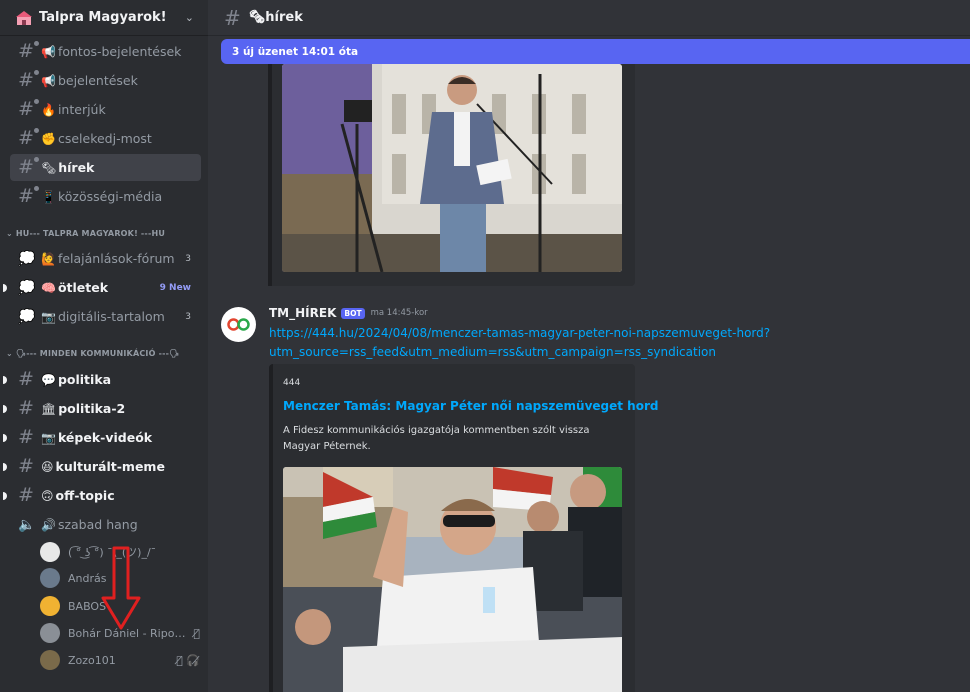 The width and height of the screenshot is (970, 692). Describe the element at coordinates (48, 379) in the screenshot. I see `channel-emoji: 💬` at that location.